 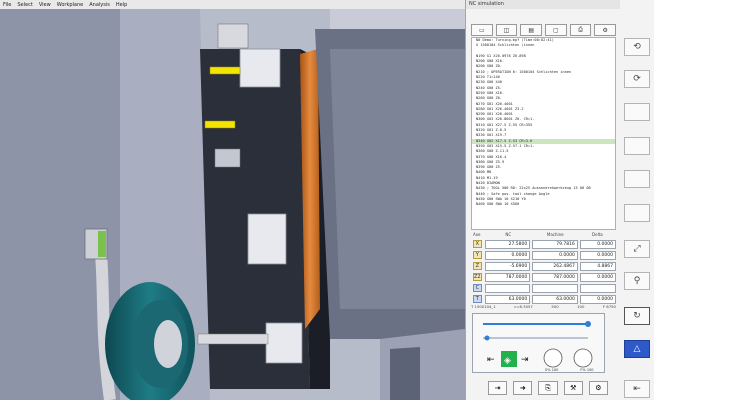 I want to click on step-icon: ⇥, so click(x=498, y=388).